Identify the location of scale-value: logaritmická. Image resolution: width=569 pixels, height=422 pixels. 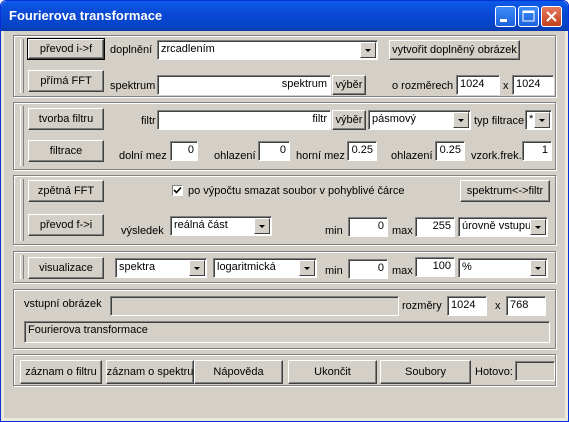
(246, 267).